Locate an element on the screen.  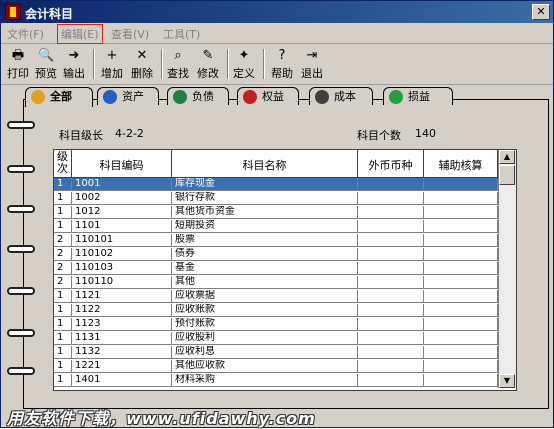
menu-view: 查看(V) is located at coordinates (130, 34).